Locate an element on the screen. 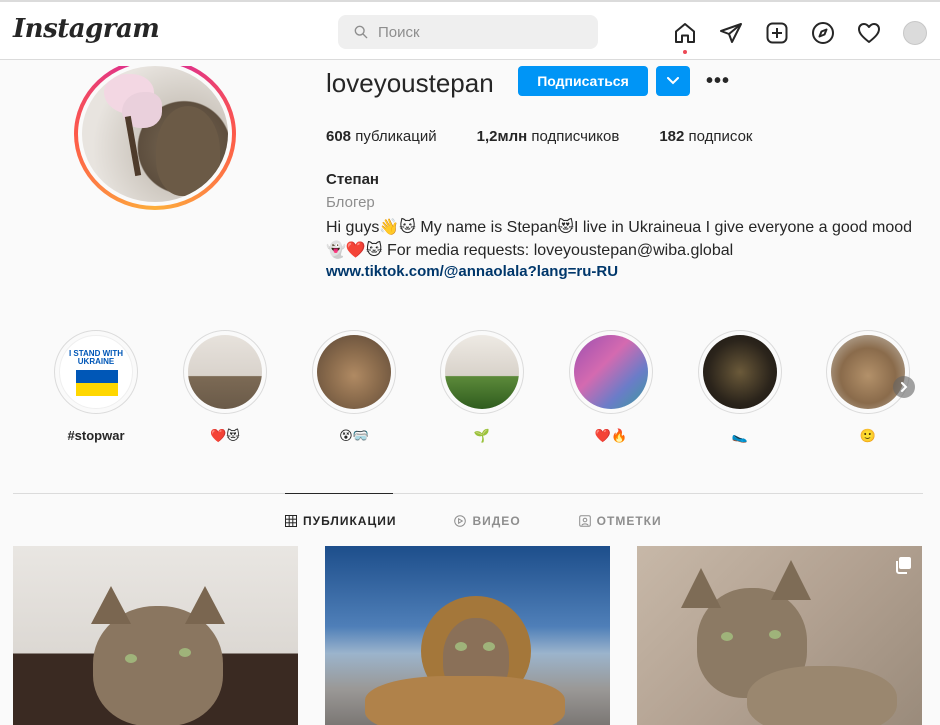 The image size is (940, 725). highlight-item: ❤️😻 is located at coordinates (225, 387).